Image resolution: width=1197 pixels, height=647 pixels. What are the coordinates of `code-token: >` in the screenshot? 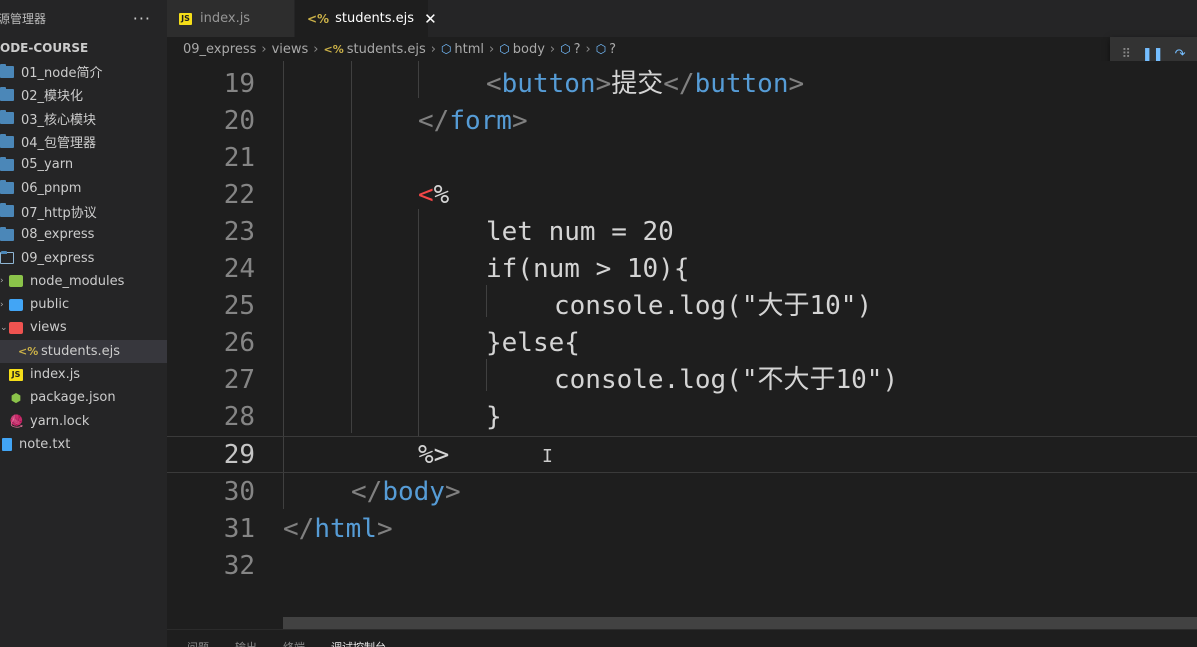 It's located at (452, 492).